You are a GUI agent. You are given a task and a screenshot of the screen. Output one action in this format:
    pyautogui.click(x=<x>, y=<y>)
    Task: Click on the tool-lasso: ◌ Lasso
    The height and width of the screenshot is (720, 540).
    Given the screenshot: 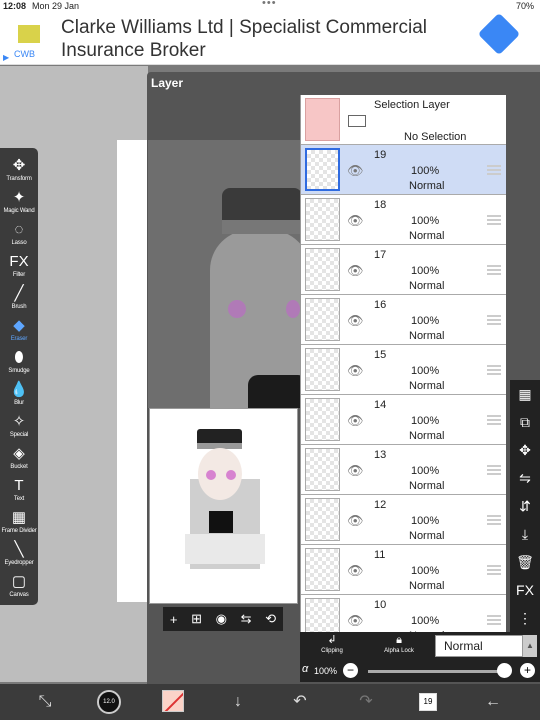 What is the action you would take?
    pyautogui.click(x=19, y=234)
    